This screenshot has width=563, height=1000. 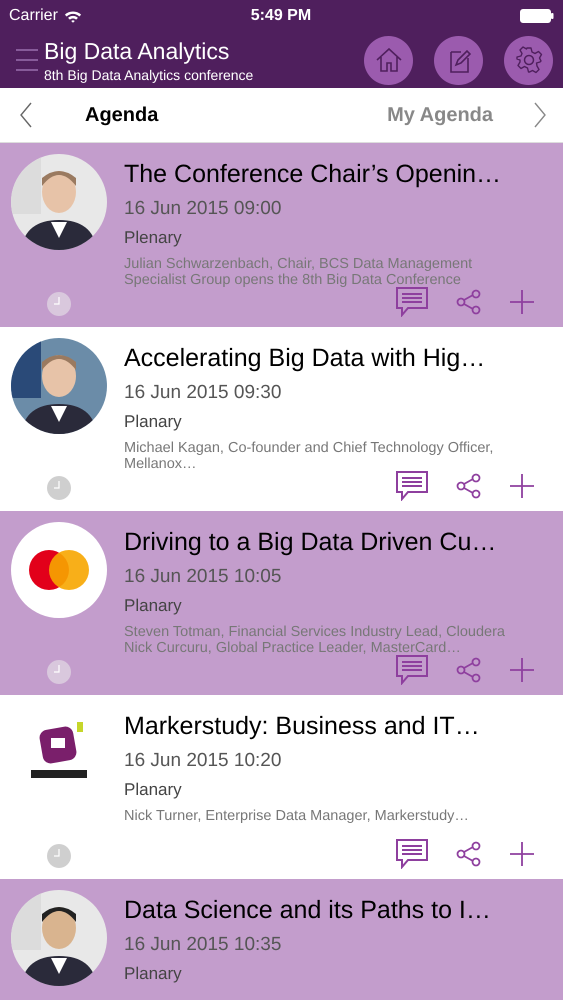 What do you see at coordinates (537, 16) in the screenshot?
I see `battery-icon` at bounding box center [537, 16].